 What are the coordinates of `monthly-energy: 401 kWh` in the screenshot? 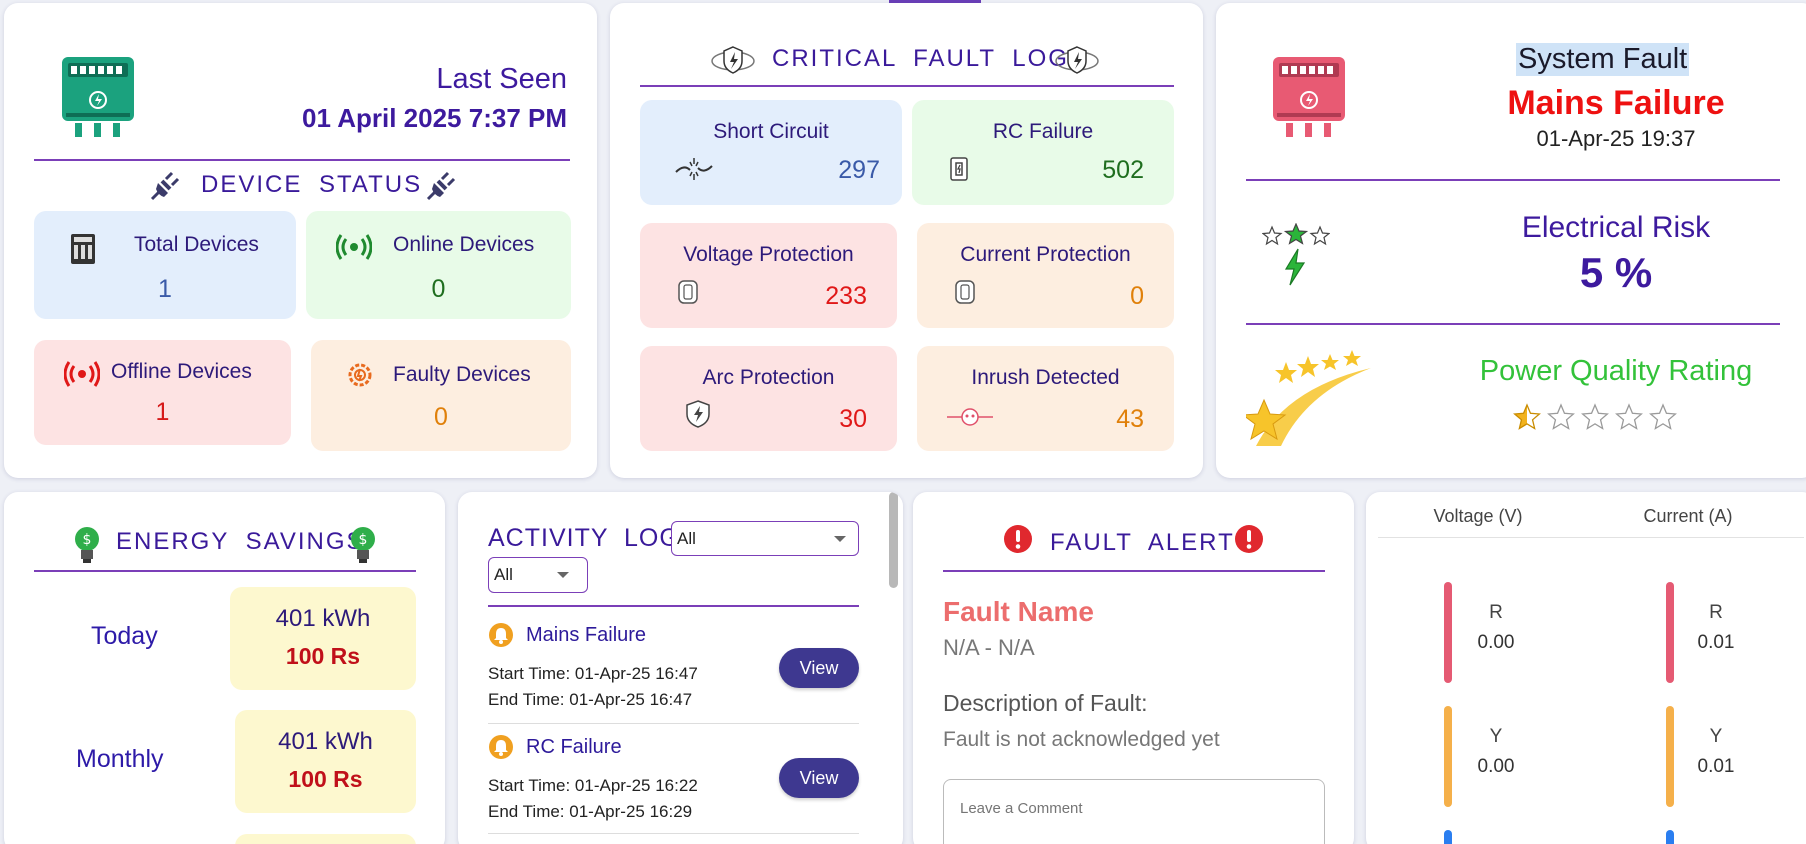 It's located at (325, 741).